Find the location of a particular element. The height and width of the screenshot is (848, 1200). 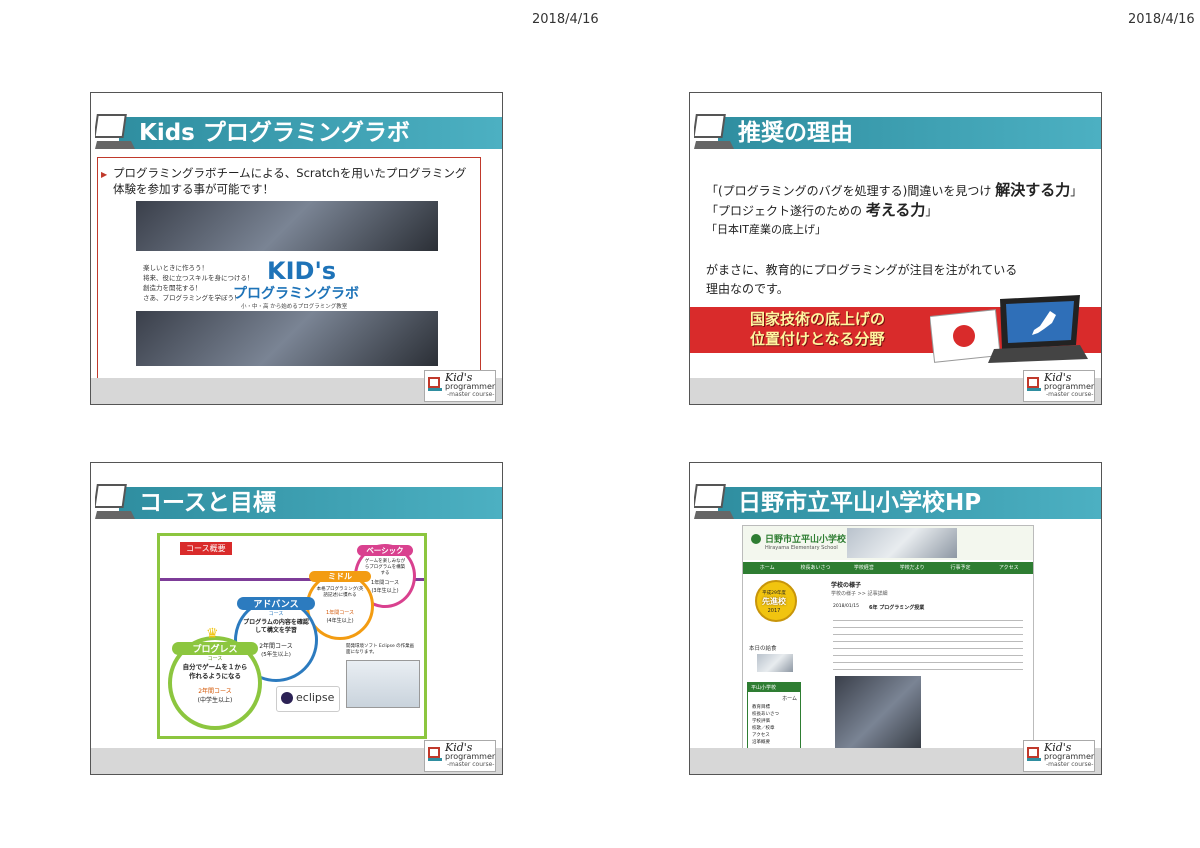

reason-line-2: 「プロジェクト遂行のための 考える力」 is located at coordinates (822, 210).